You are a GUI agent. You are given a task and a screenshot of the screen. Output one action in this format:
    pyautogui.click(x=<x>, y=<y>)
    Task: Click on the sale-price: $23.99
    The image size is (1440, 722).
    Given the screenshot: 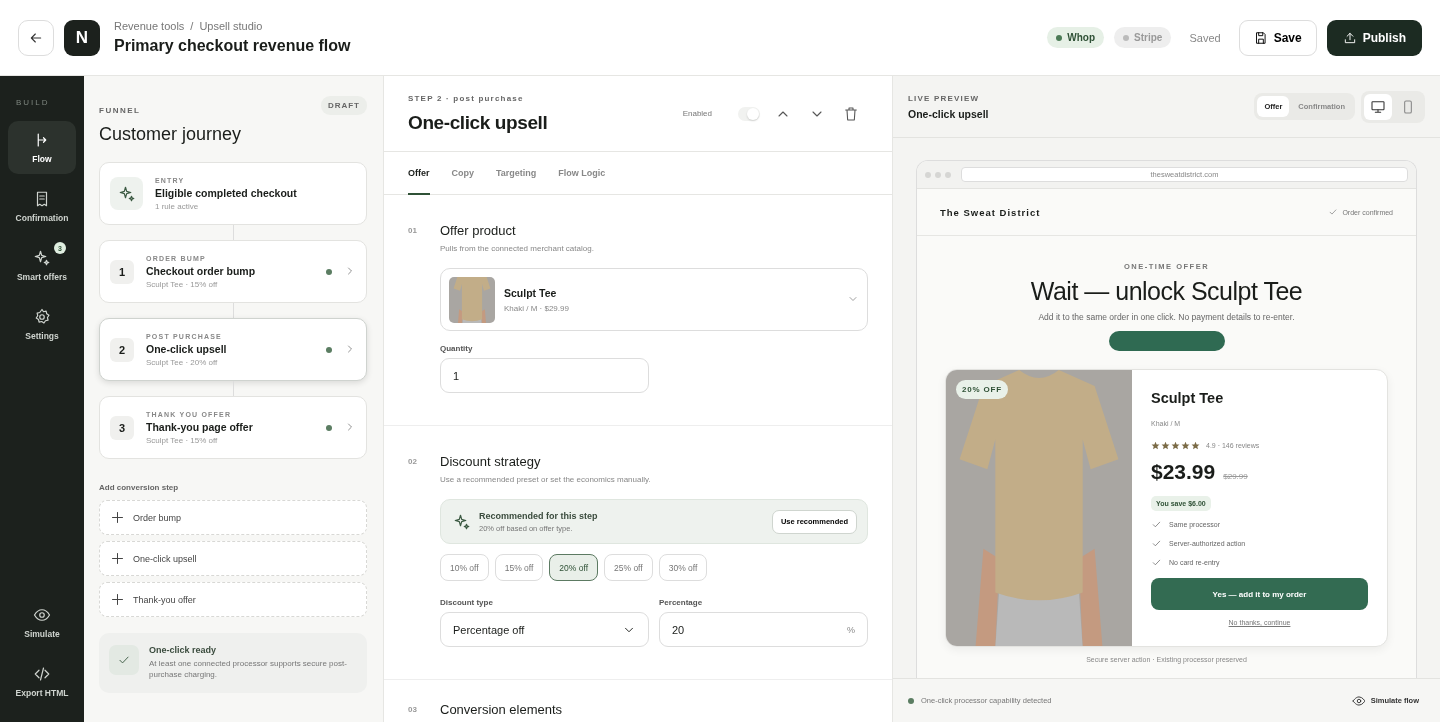 What is the action you would take?
    pyautogui.click(x=1183, y=472)
    